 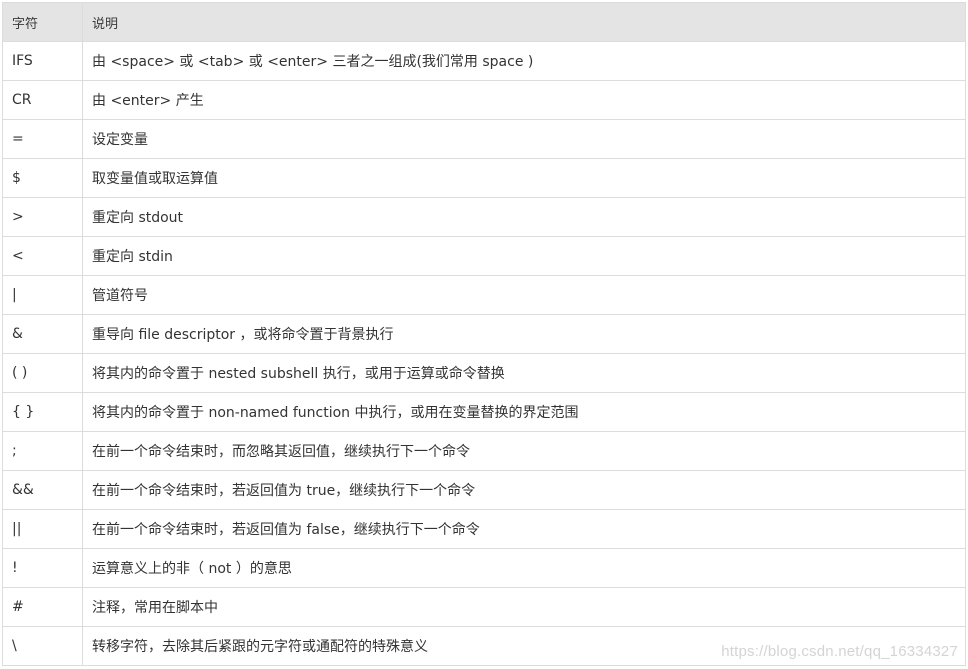 I want to click on table-row: || 在前一个命令结束时，若返回值为 false，继续执行下一个命令, so click(x=484, y=529).